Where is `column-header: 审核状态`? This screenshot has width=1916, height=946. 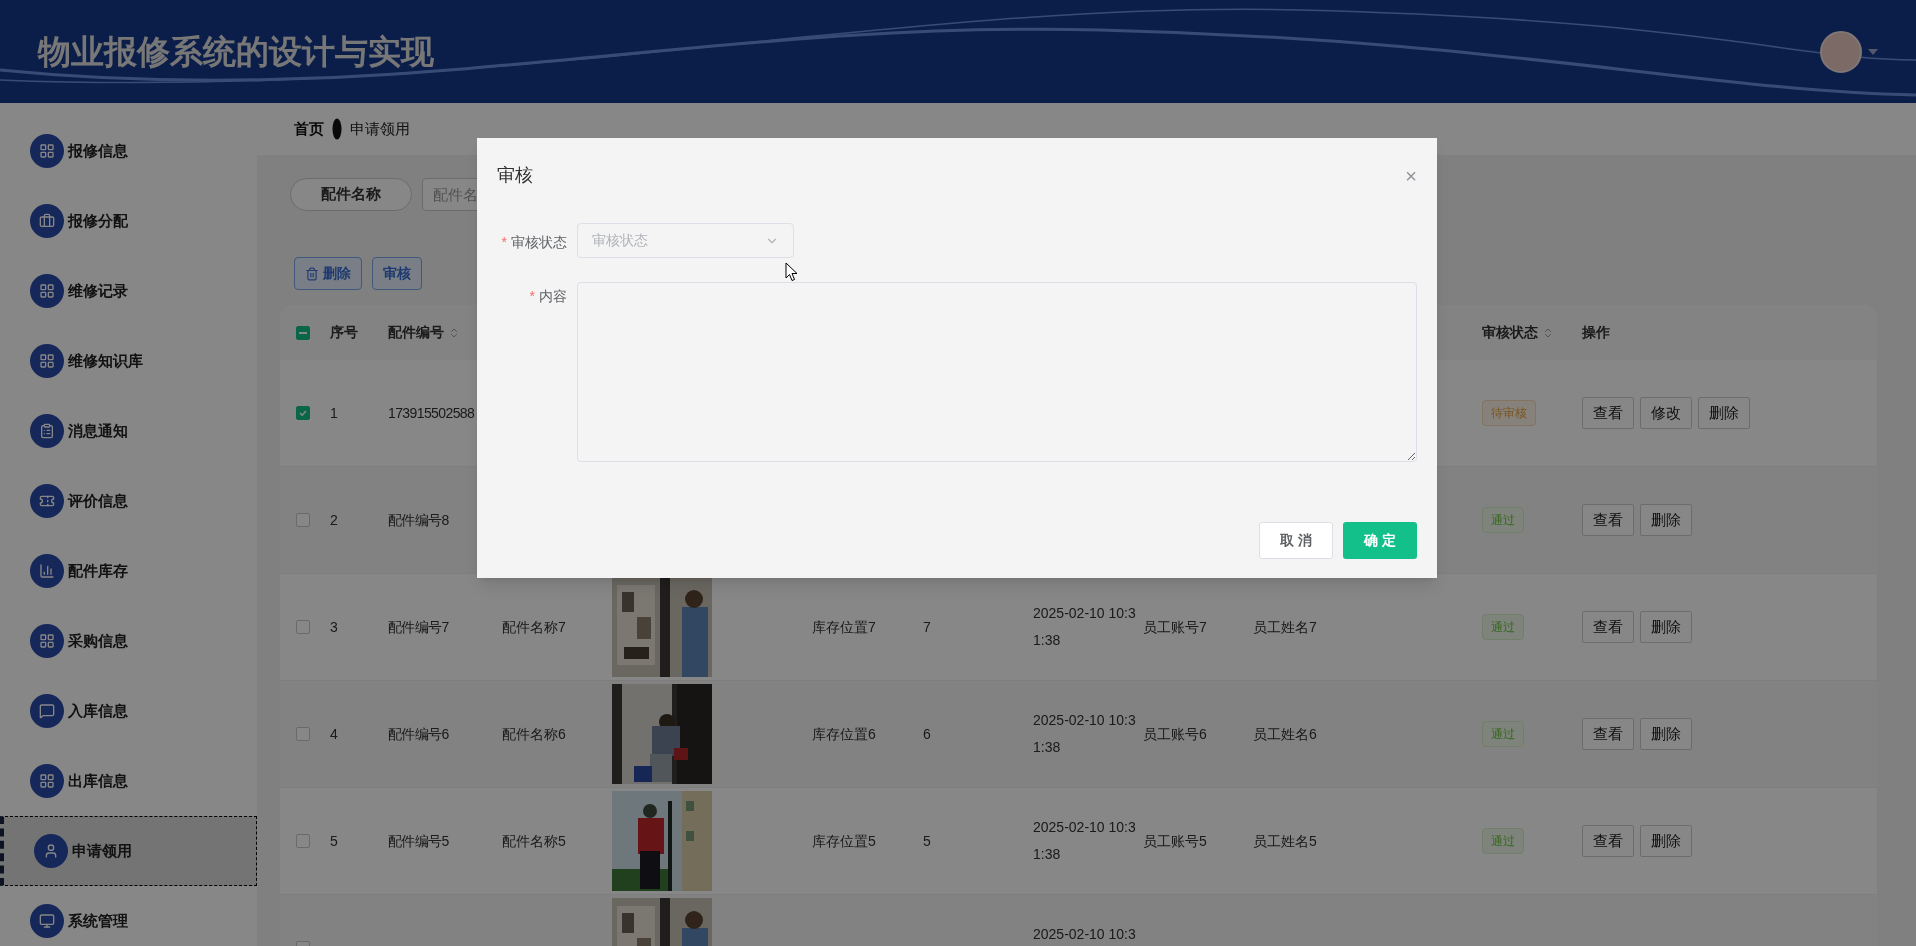 column-header: 审核状态 is located at coordinates (1510, 332).